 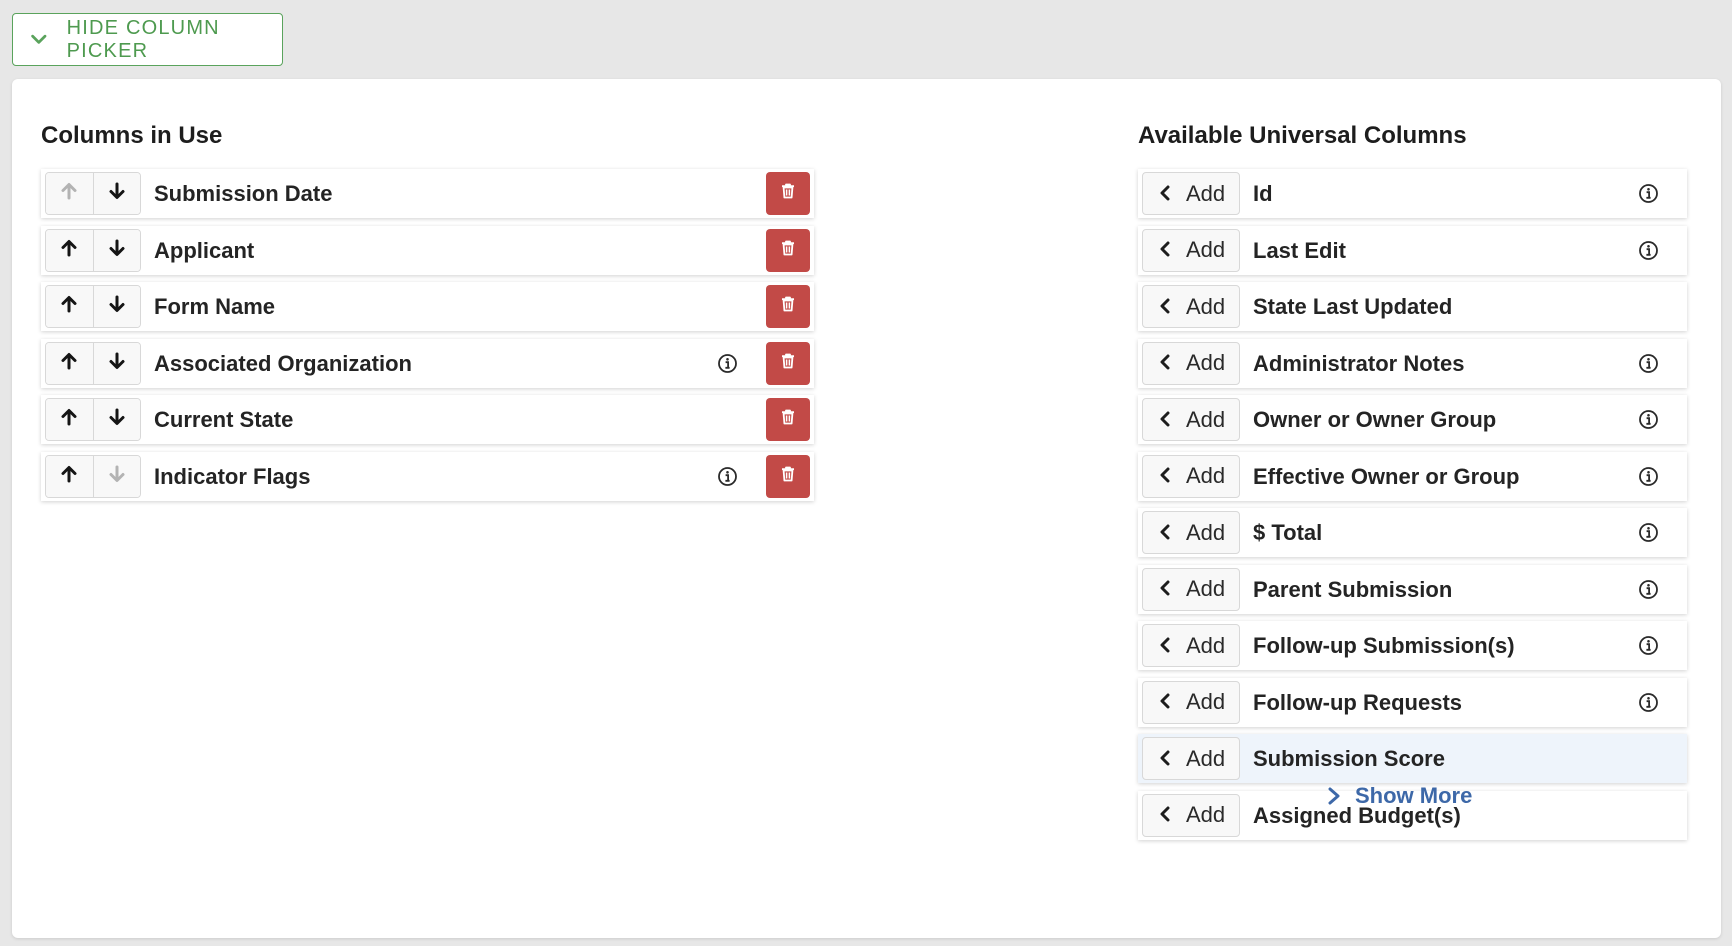 I want to click on show-more-link: Show More, so click(x=1399, y=796).